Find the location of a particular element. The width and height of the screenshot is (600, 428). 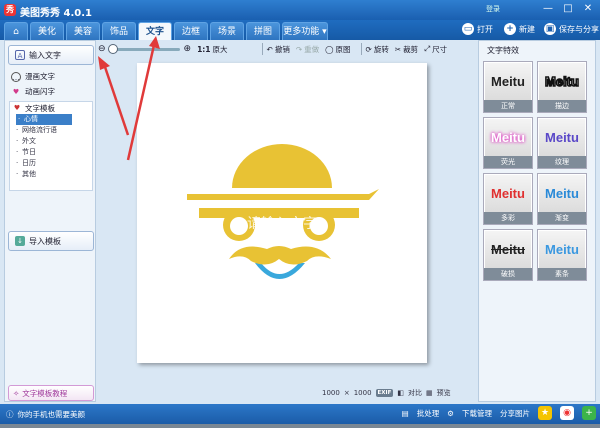

tab-more: 更多功能 ▾ is located at coordinates (305, 31).